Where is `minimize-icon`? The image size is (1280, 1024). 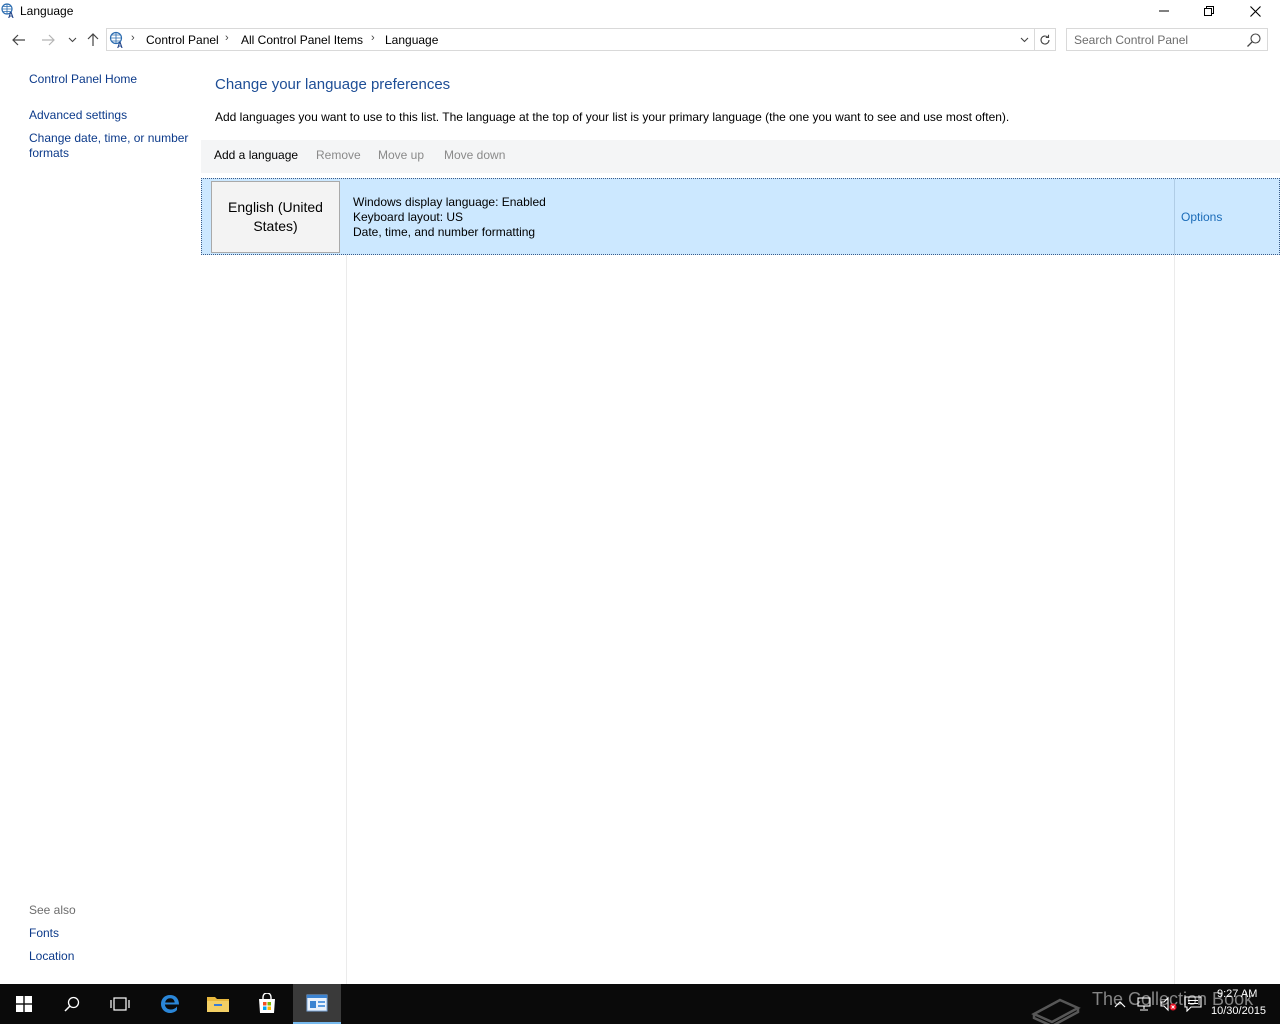
minimize-icon is located at coordinates (1164, 11).